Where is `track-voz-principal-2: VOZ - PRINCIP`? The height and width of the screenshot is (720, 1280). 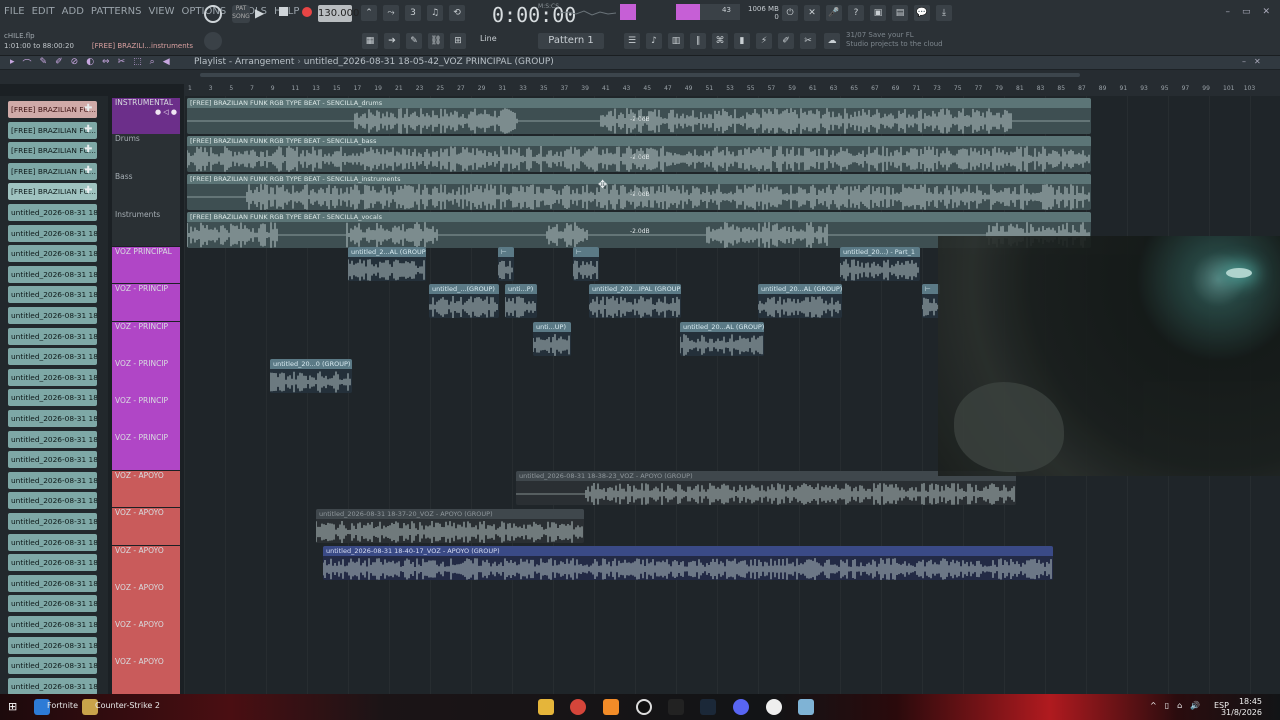 track-voz-principal-2: VOZ - PRINCIP is located at coordinates (146, 340).